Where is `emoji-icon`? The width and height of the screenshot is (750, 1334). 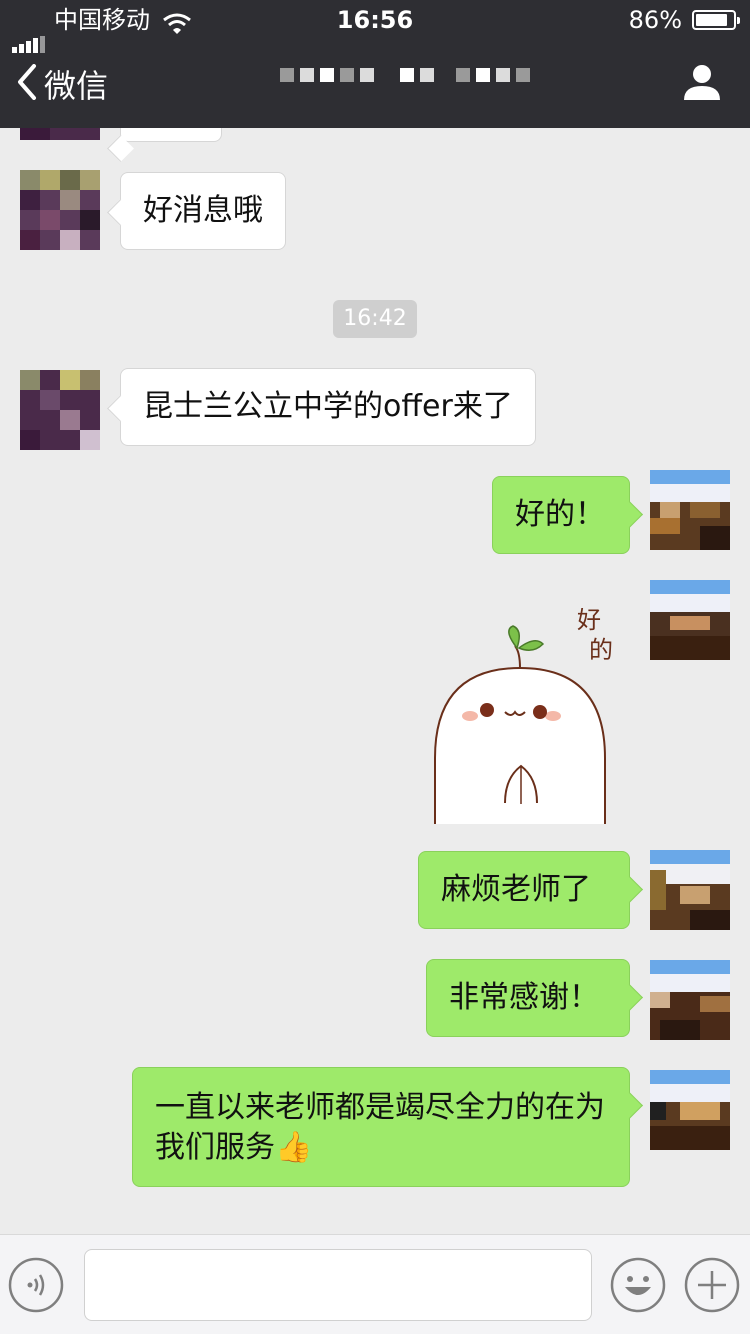
emoji-icon is located at coordinates (638, 1287).